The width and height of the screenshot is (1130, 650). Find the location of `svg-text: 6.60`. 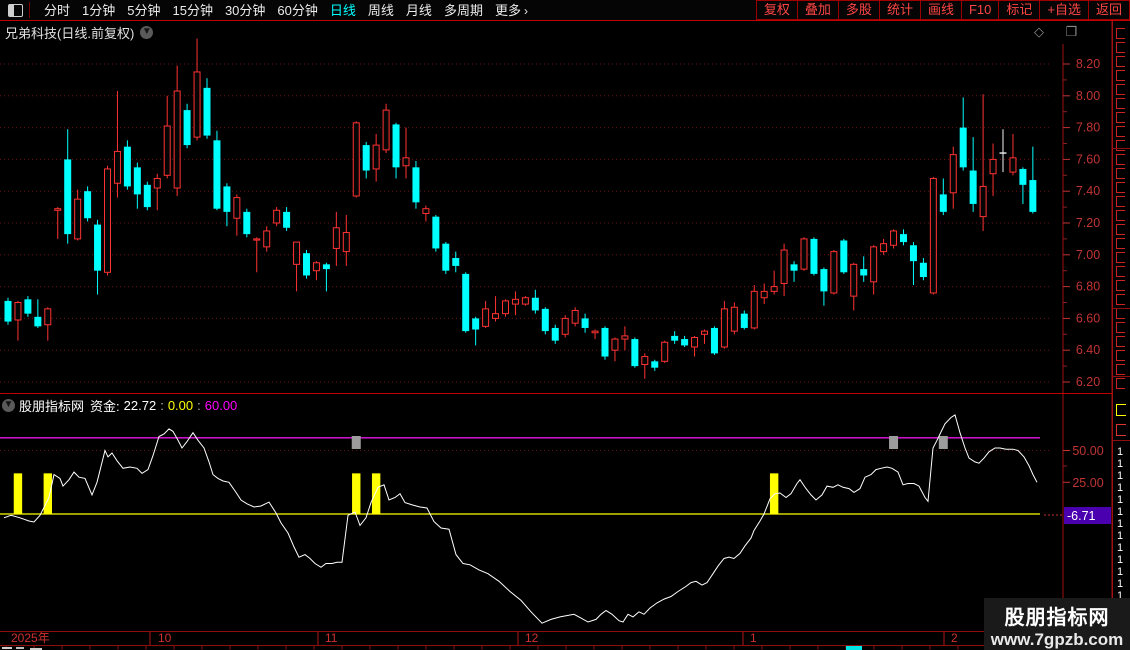

svg-text: 6.60 is located at coordinates (1088, 318).